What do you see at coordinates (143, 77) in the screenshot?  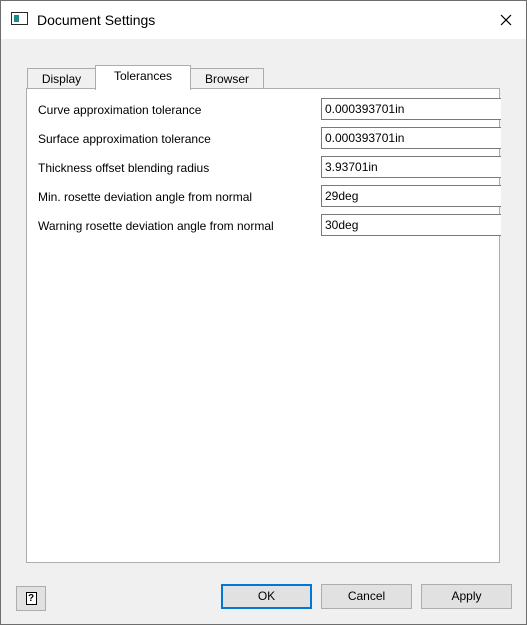 I see `tab-tolerances: Tolerances` at bounding box center [143, 77].